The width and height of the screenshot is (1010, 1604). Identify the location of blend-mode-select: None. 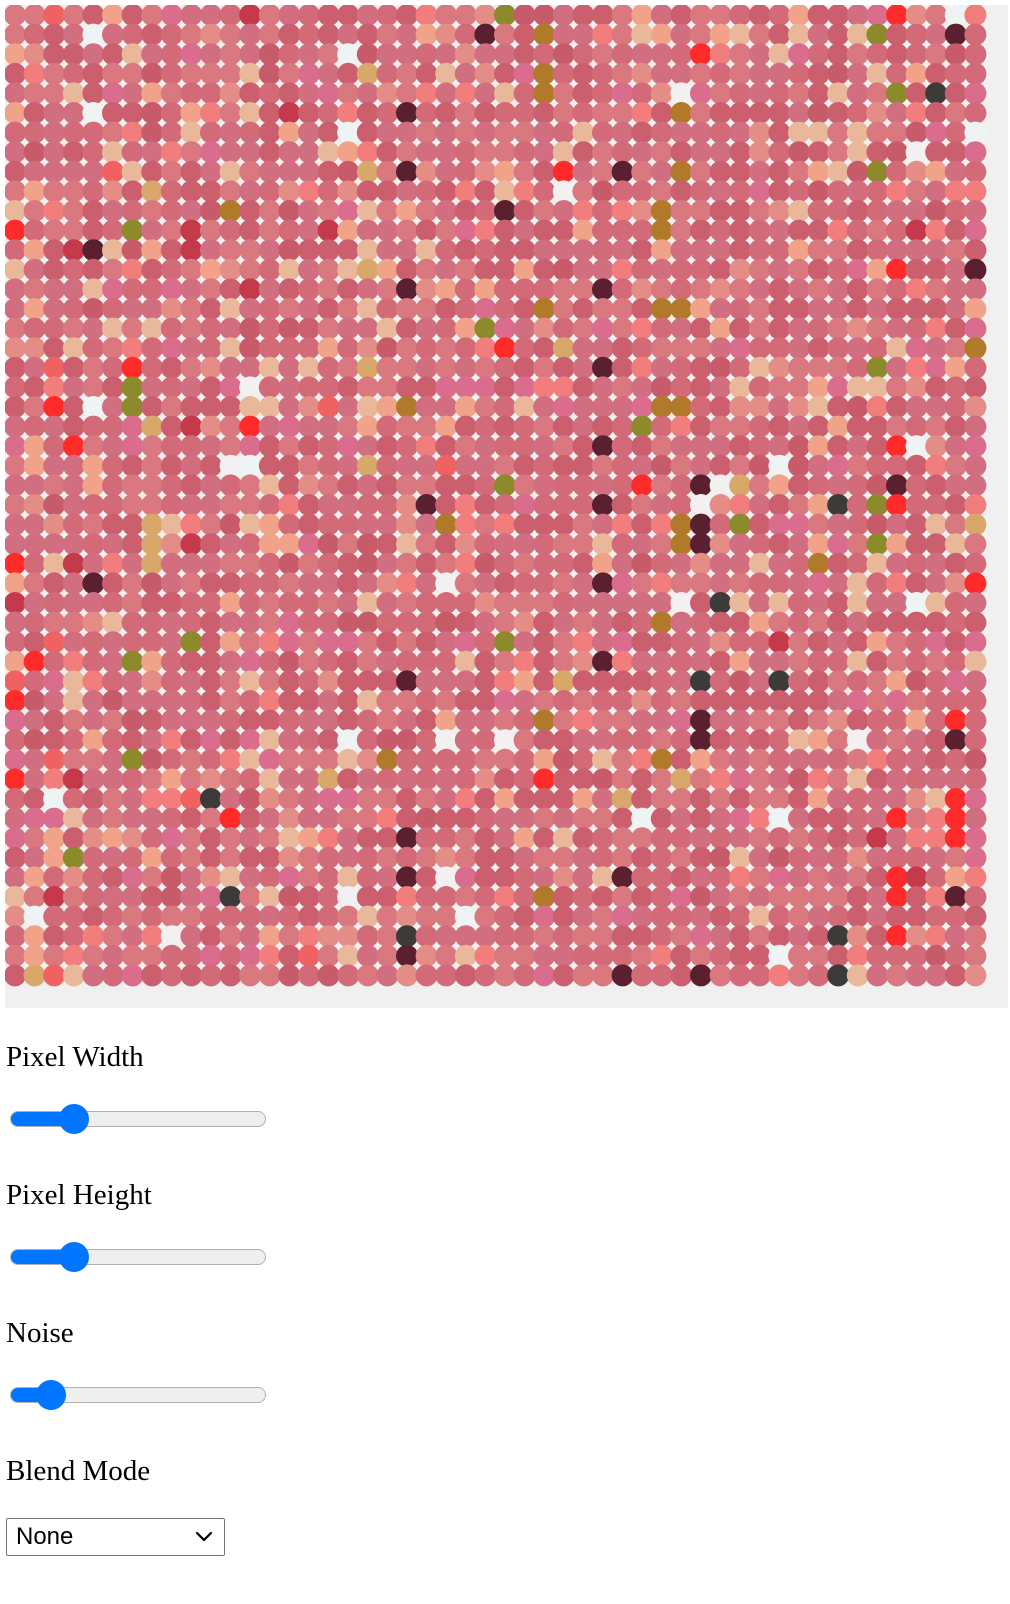
(115, 1537).